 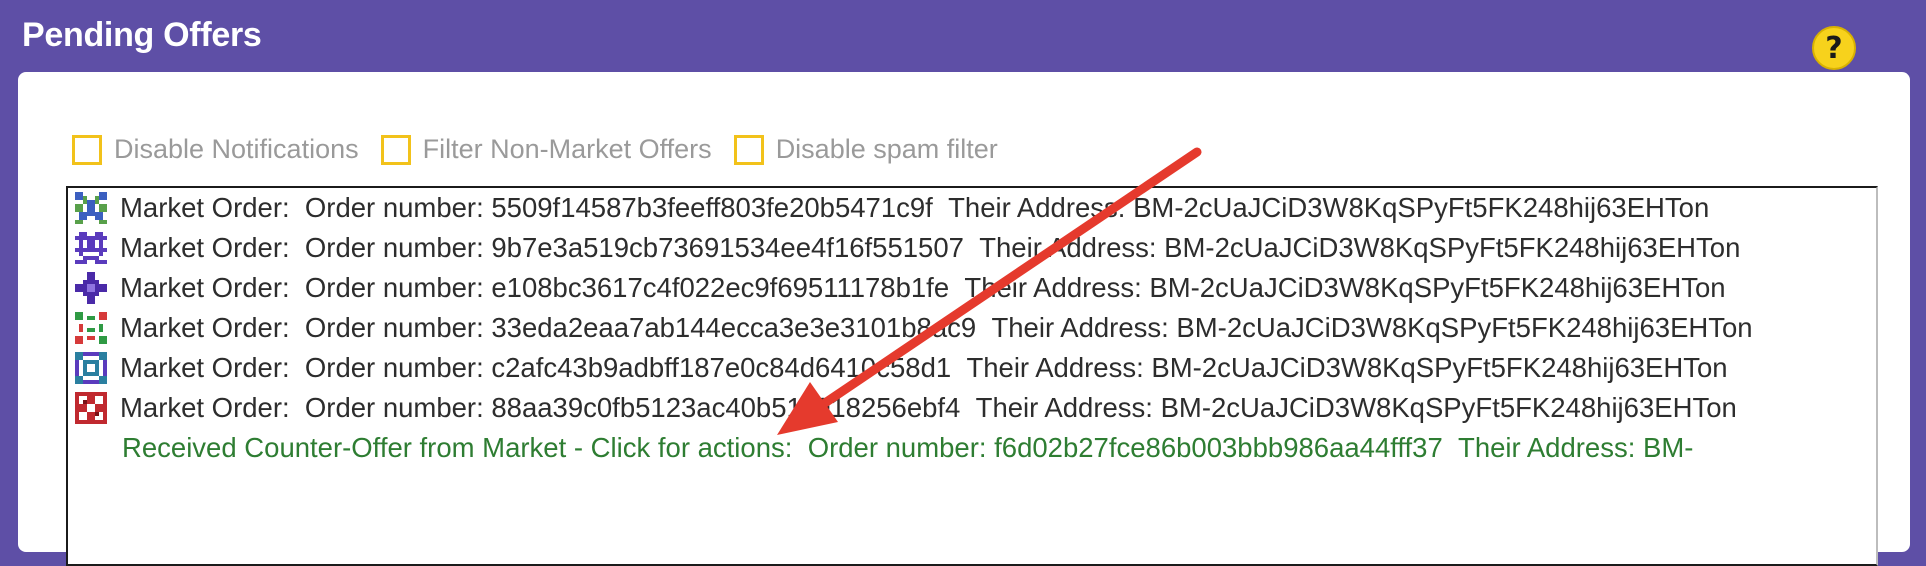 What do you see at coordinates (87, 149) in the screenshot?
I see `disable-notifications-checkbox` at bounding box center [87, 149].